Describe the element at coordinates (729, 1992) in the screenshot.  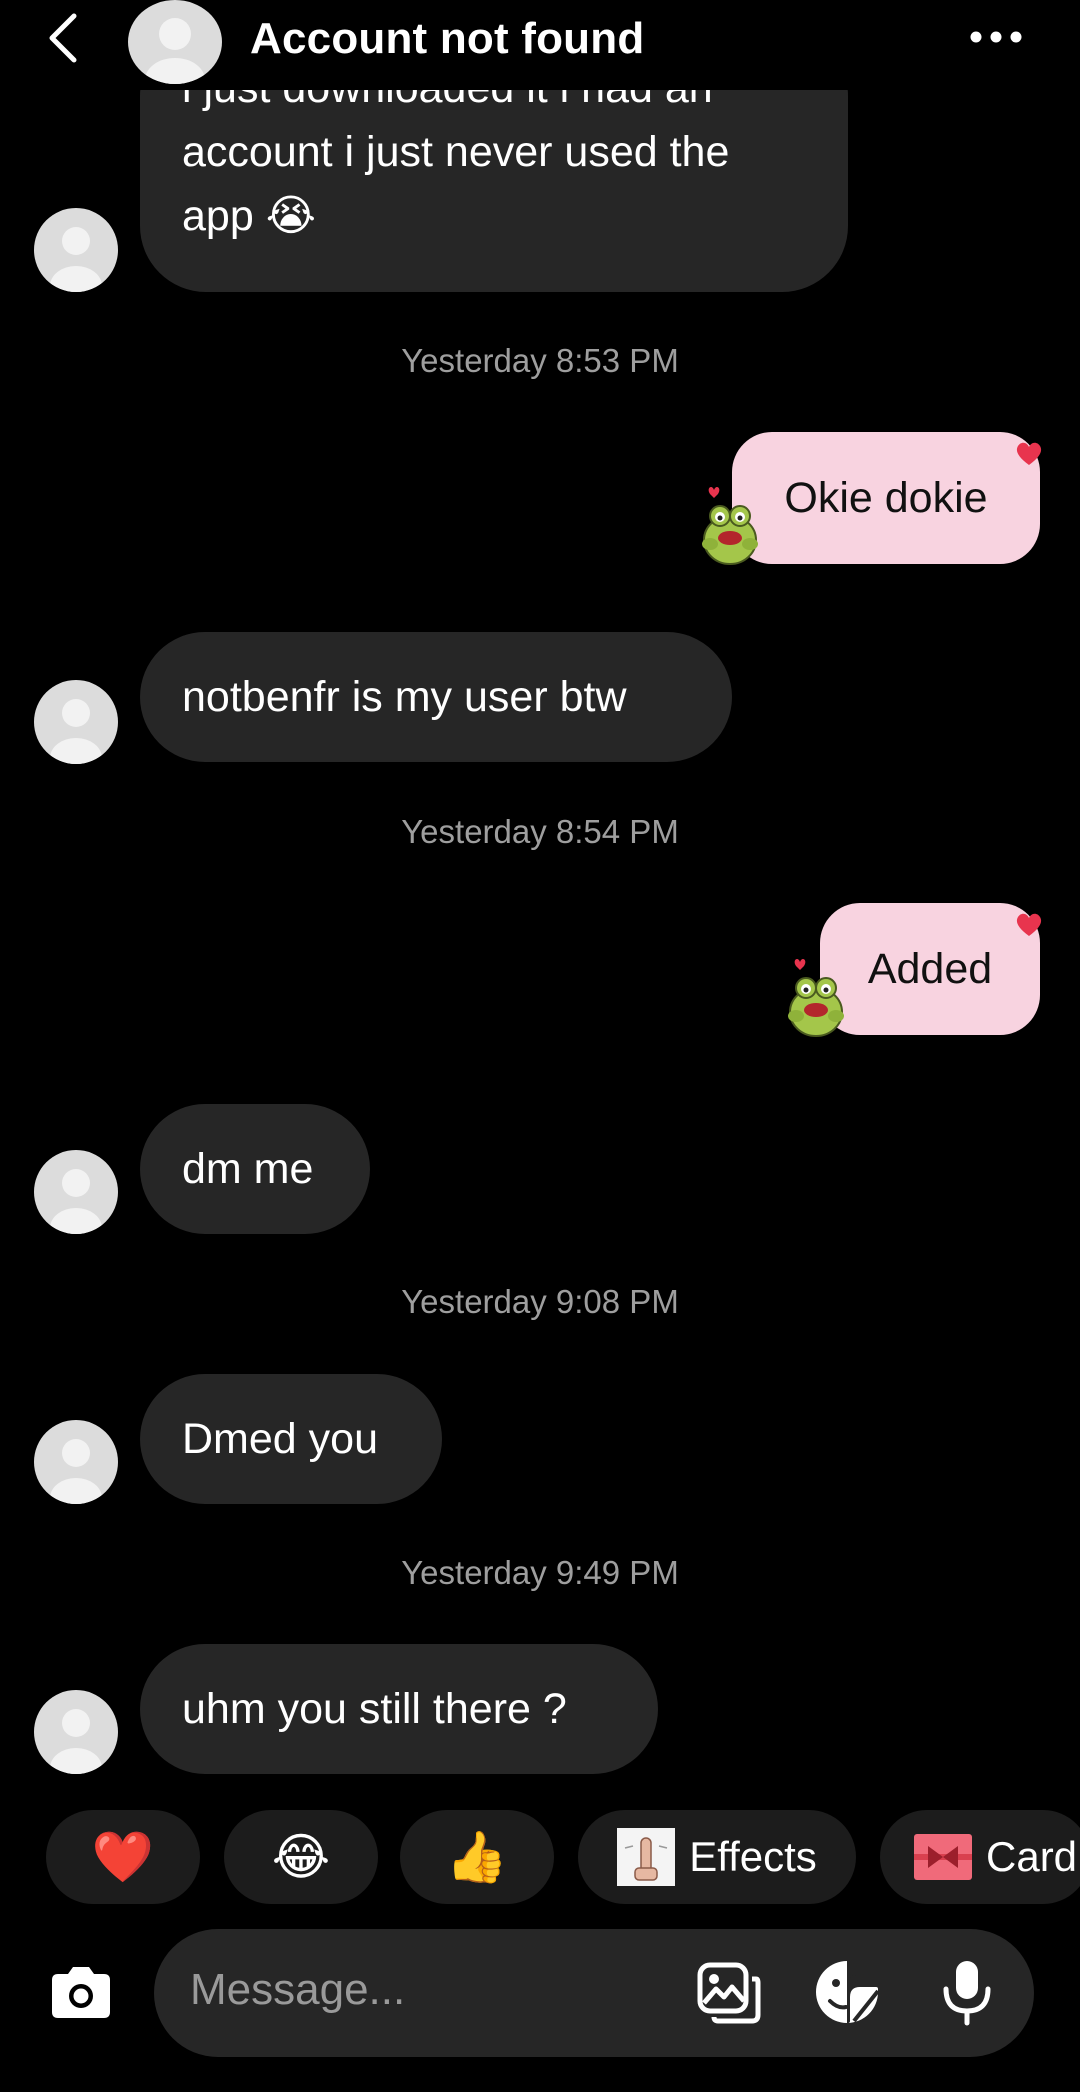
I see `gallery-icon` at that location.